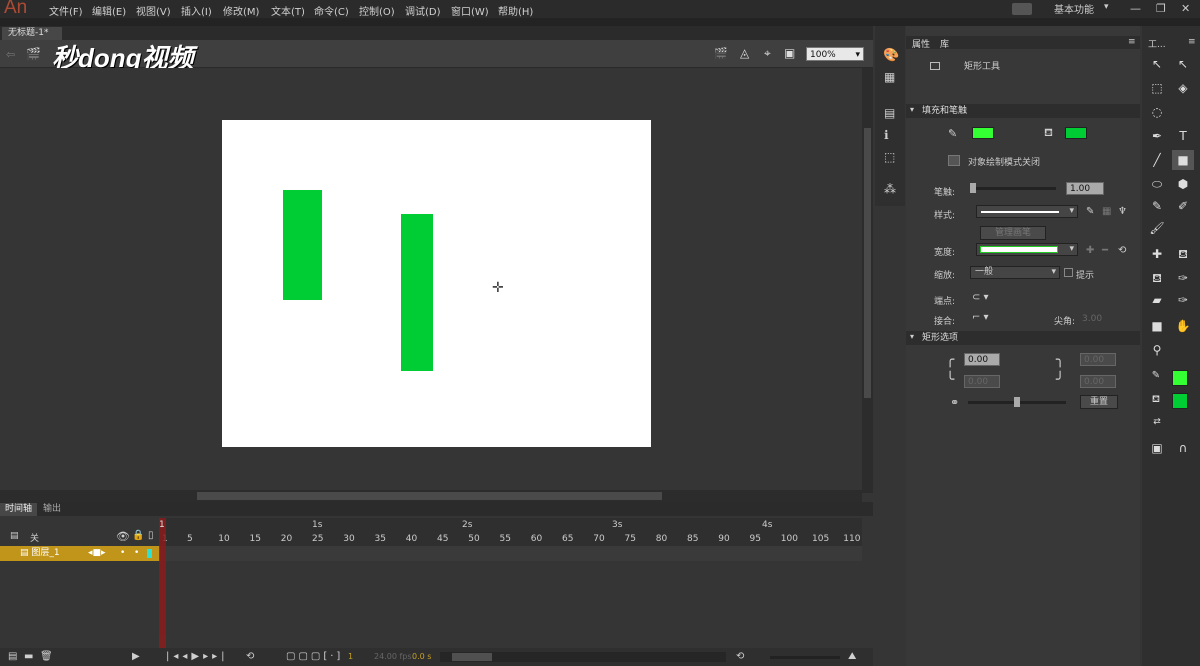  Describe the element at coordinates (123, 536) in the screenshot. I see `eye-icon: 👁` at that location.